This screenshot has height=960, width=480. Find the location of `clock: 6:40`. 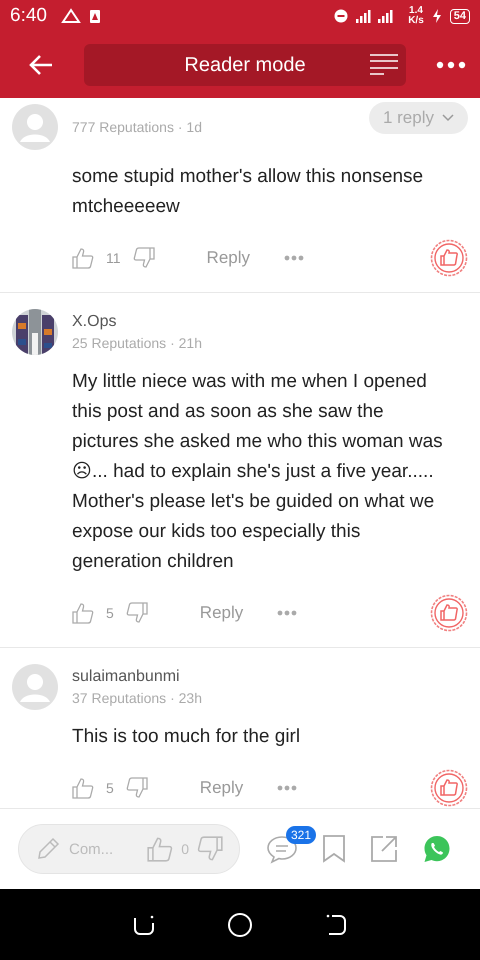

clock: 6:40 is located at coordinates (28, 16).